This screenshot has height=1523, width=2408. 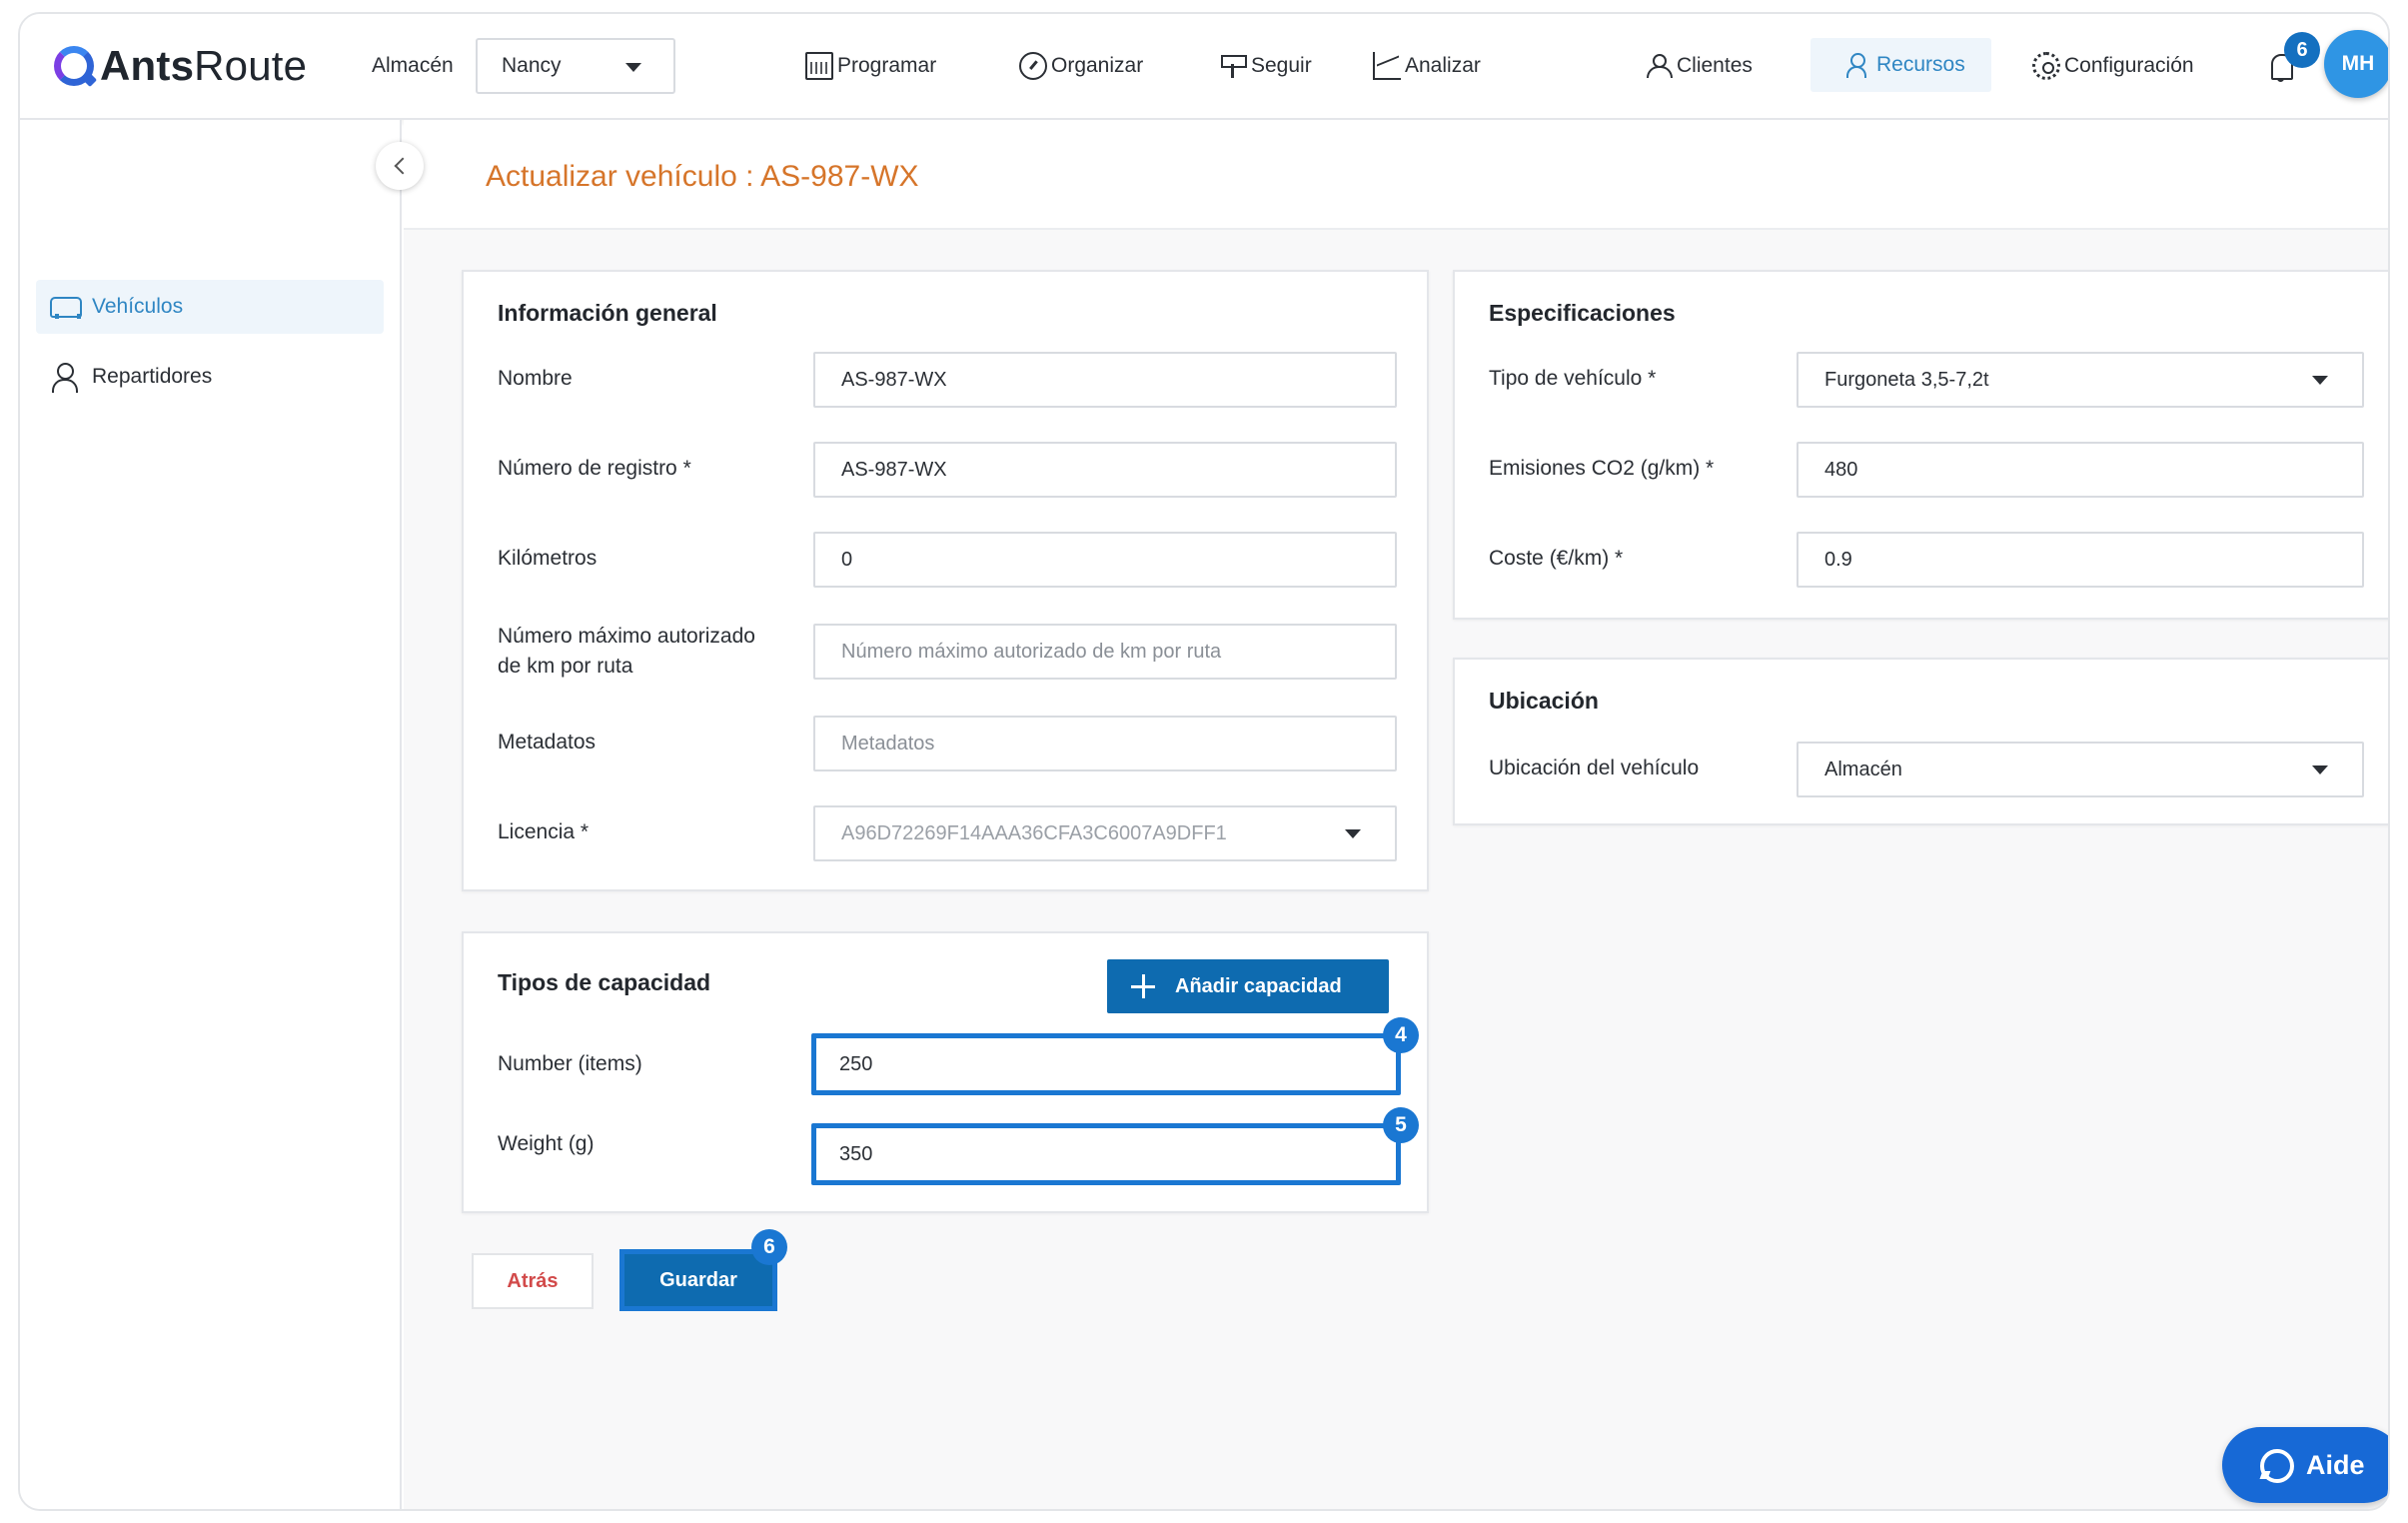 What do you see at coordinates (1106, 1064) in the screenshot?
I see `capacity-number-field: 250` at bounding box center [1106, 1064].